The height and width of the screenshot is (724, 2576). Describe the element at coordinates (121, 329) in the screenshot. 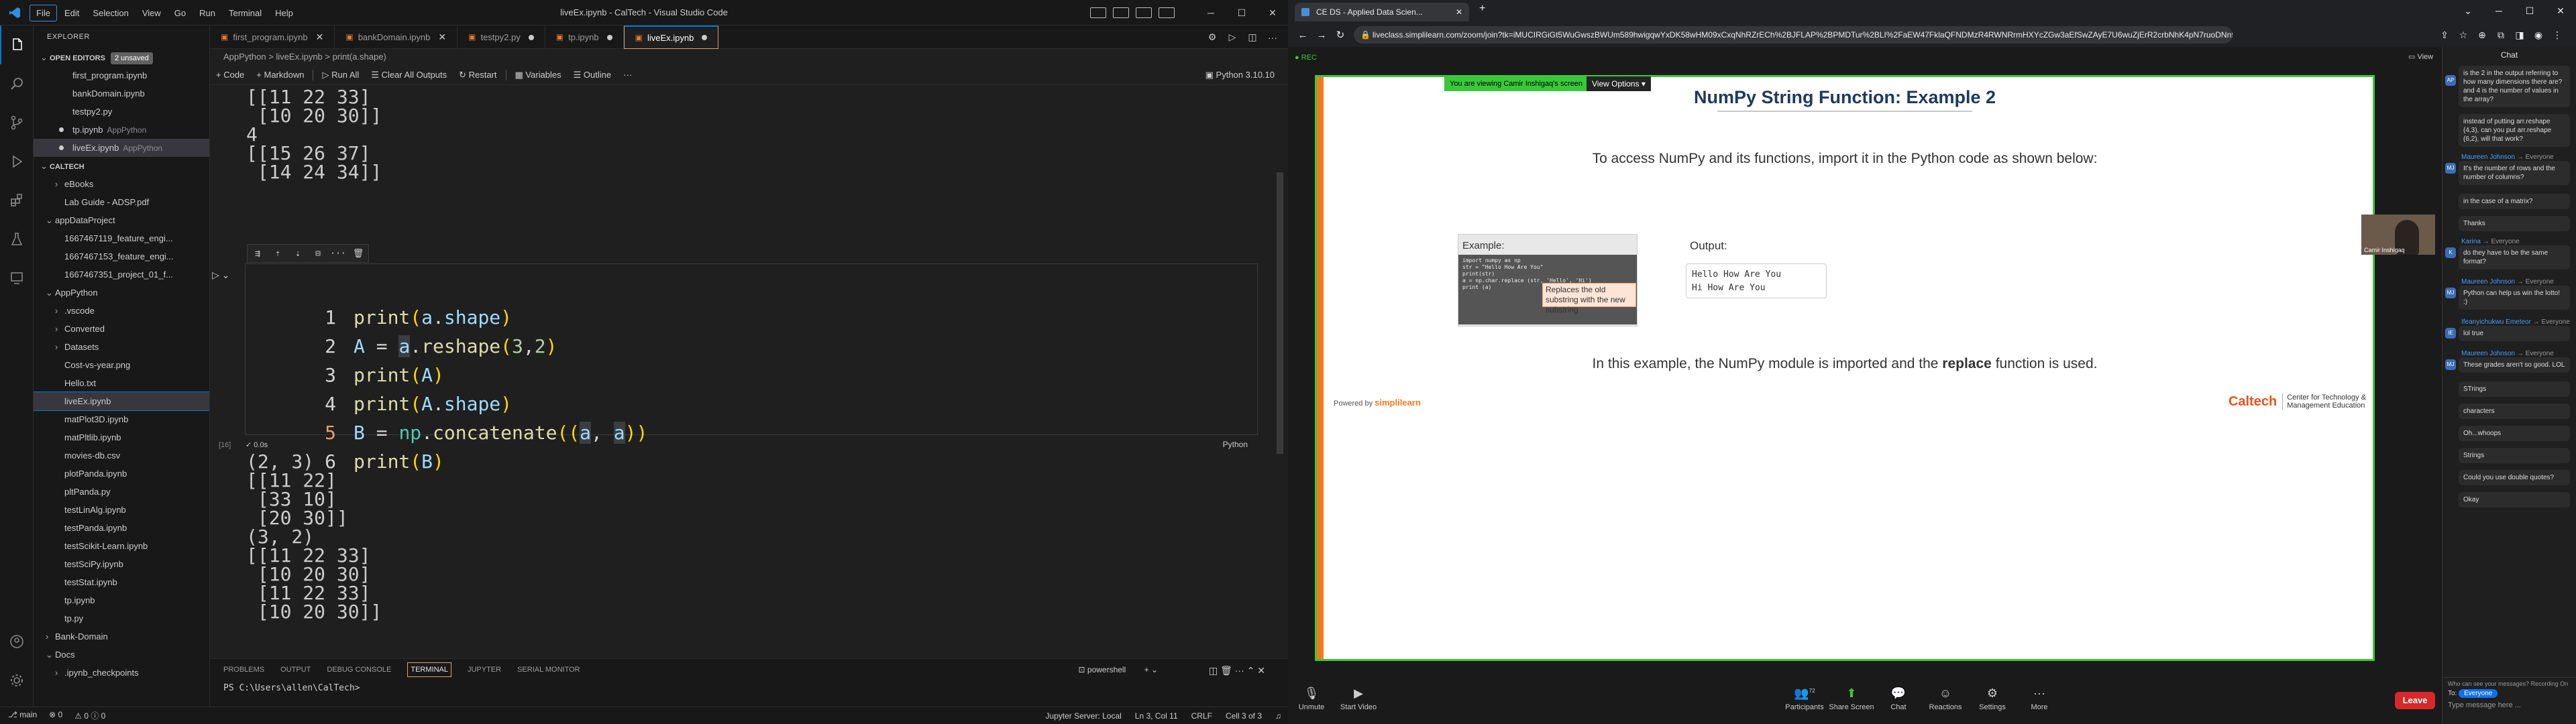

I see `tree-item-folder: › Converted` at that location.